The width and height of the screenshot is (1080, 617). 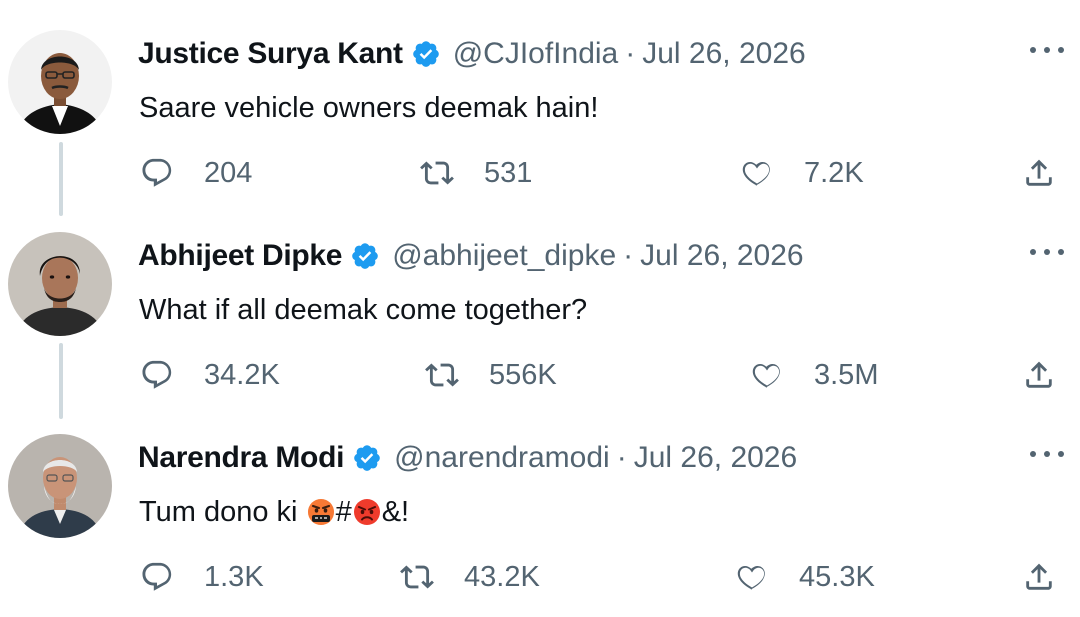 I want to click on tweet-text-part: Tum dono ki, so click(x=222, y=512).